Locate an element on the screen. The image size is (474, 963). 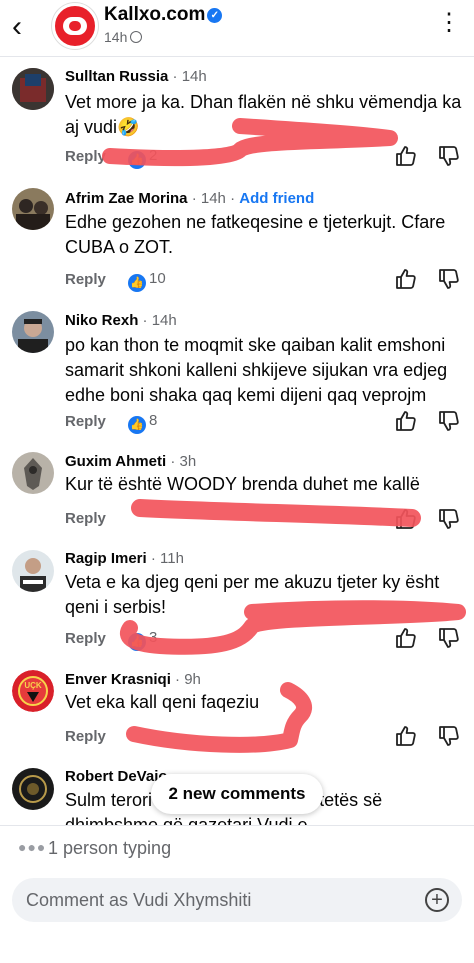
reaction-count: 👍 8 is located at coordinates (142, 423).